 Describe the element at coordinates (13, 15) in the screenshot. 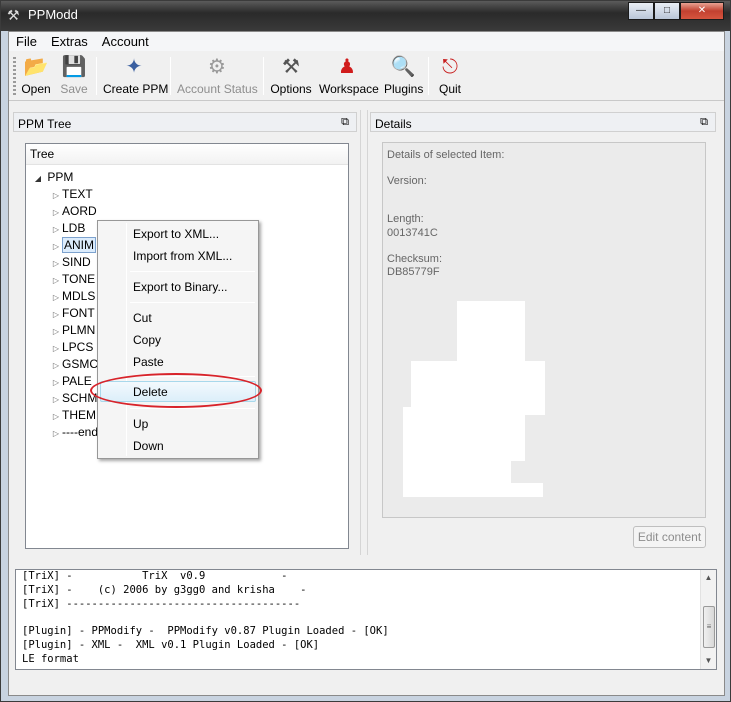

I see `tools-icon: ⚒` at that location.